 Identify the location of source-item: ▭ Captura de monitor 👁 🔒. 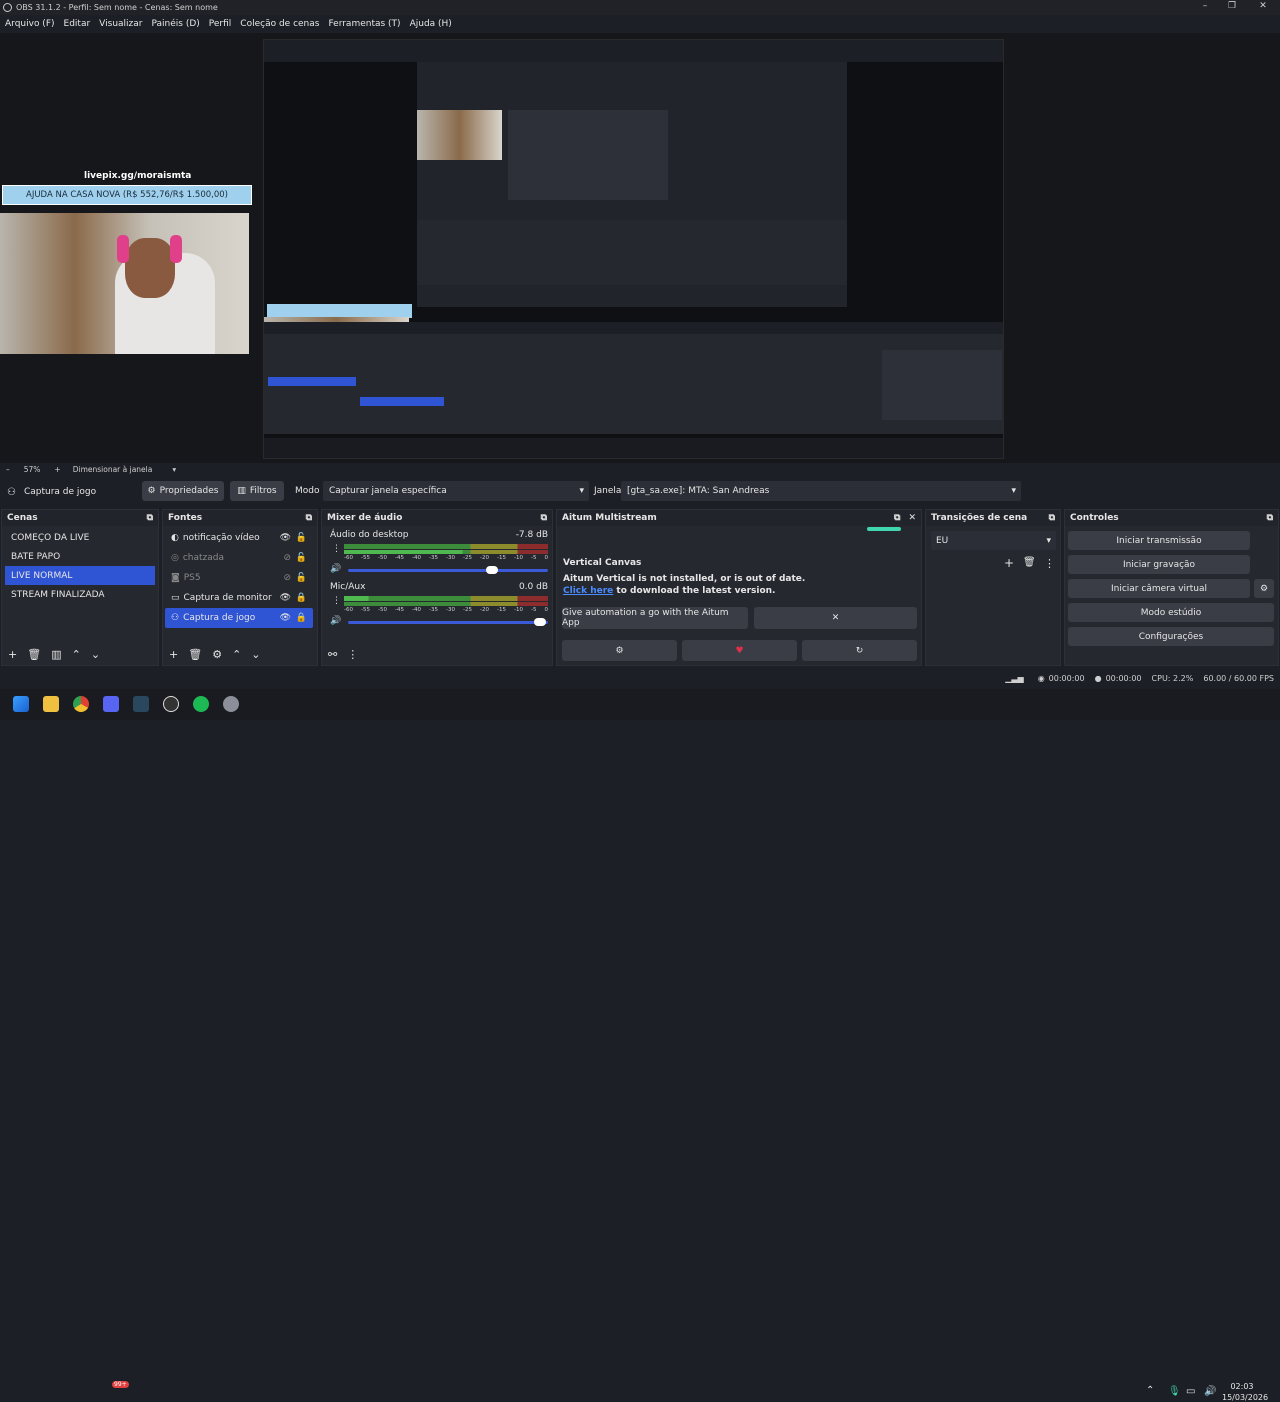
(239, 598).